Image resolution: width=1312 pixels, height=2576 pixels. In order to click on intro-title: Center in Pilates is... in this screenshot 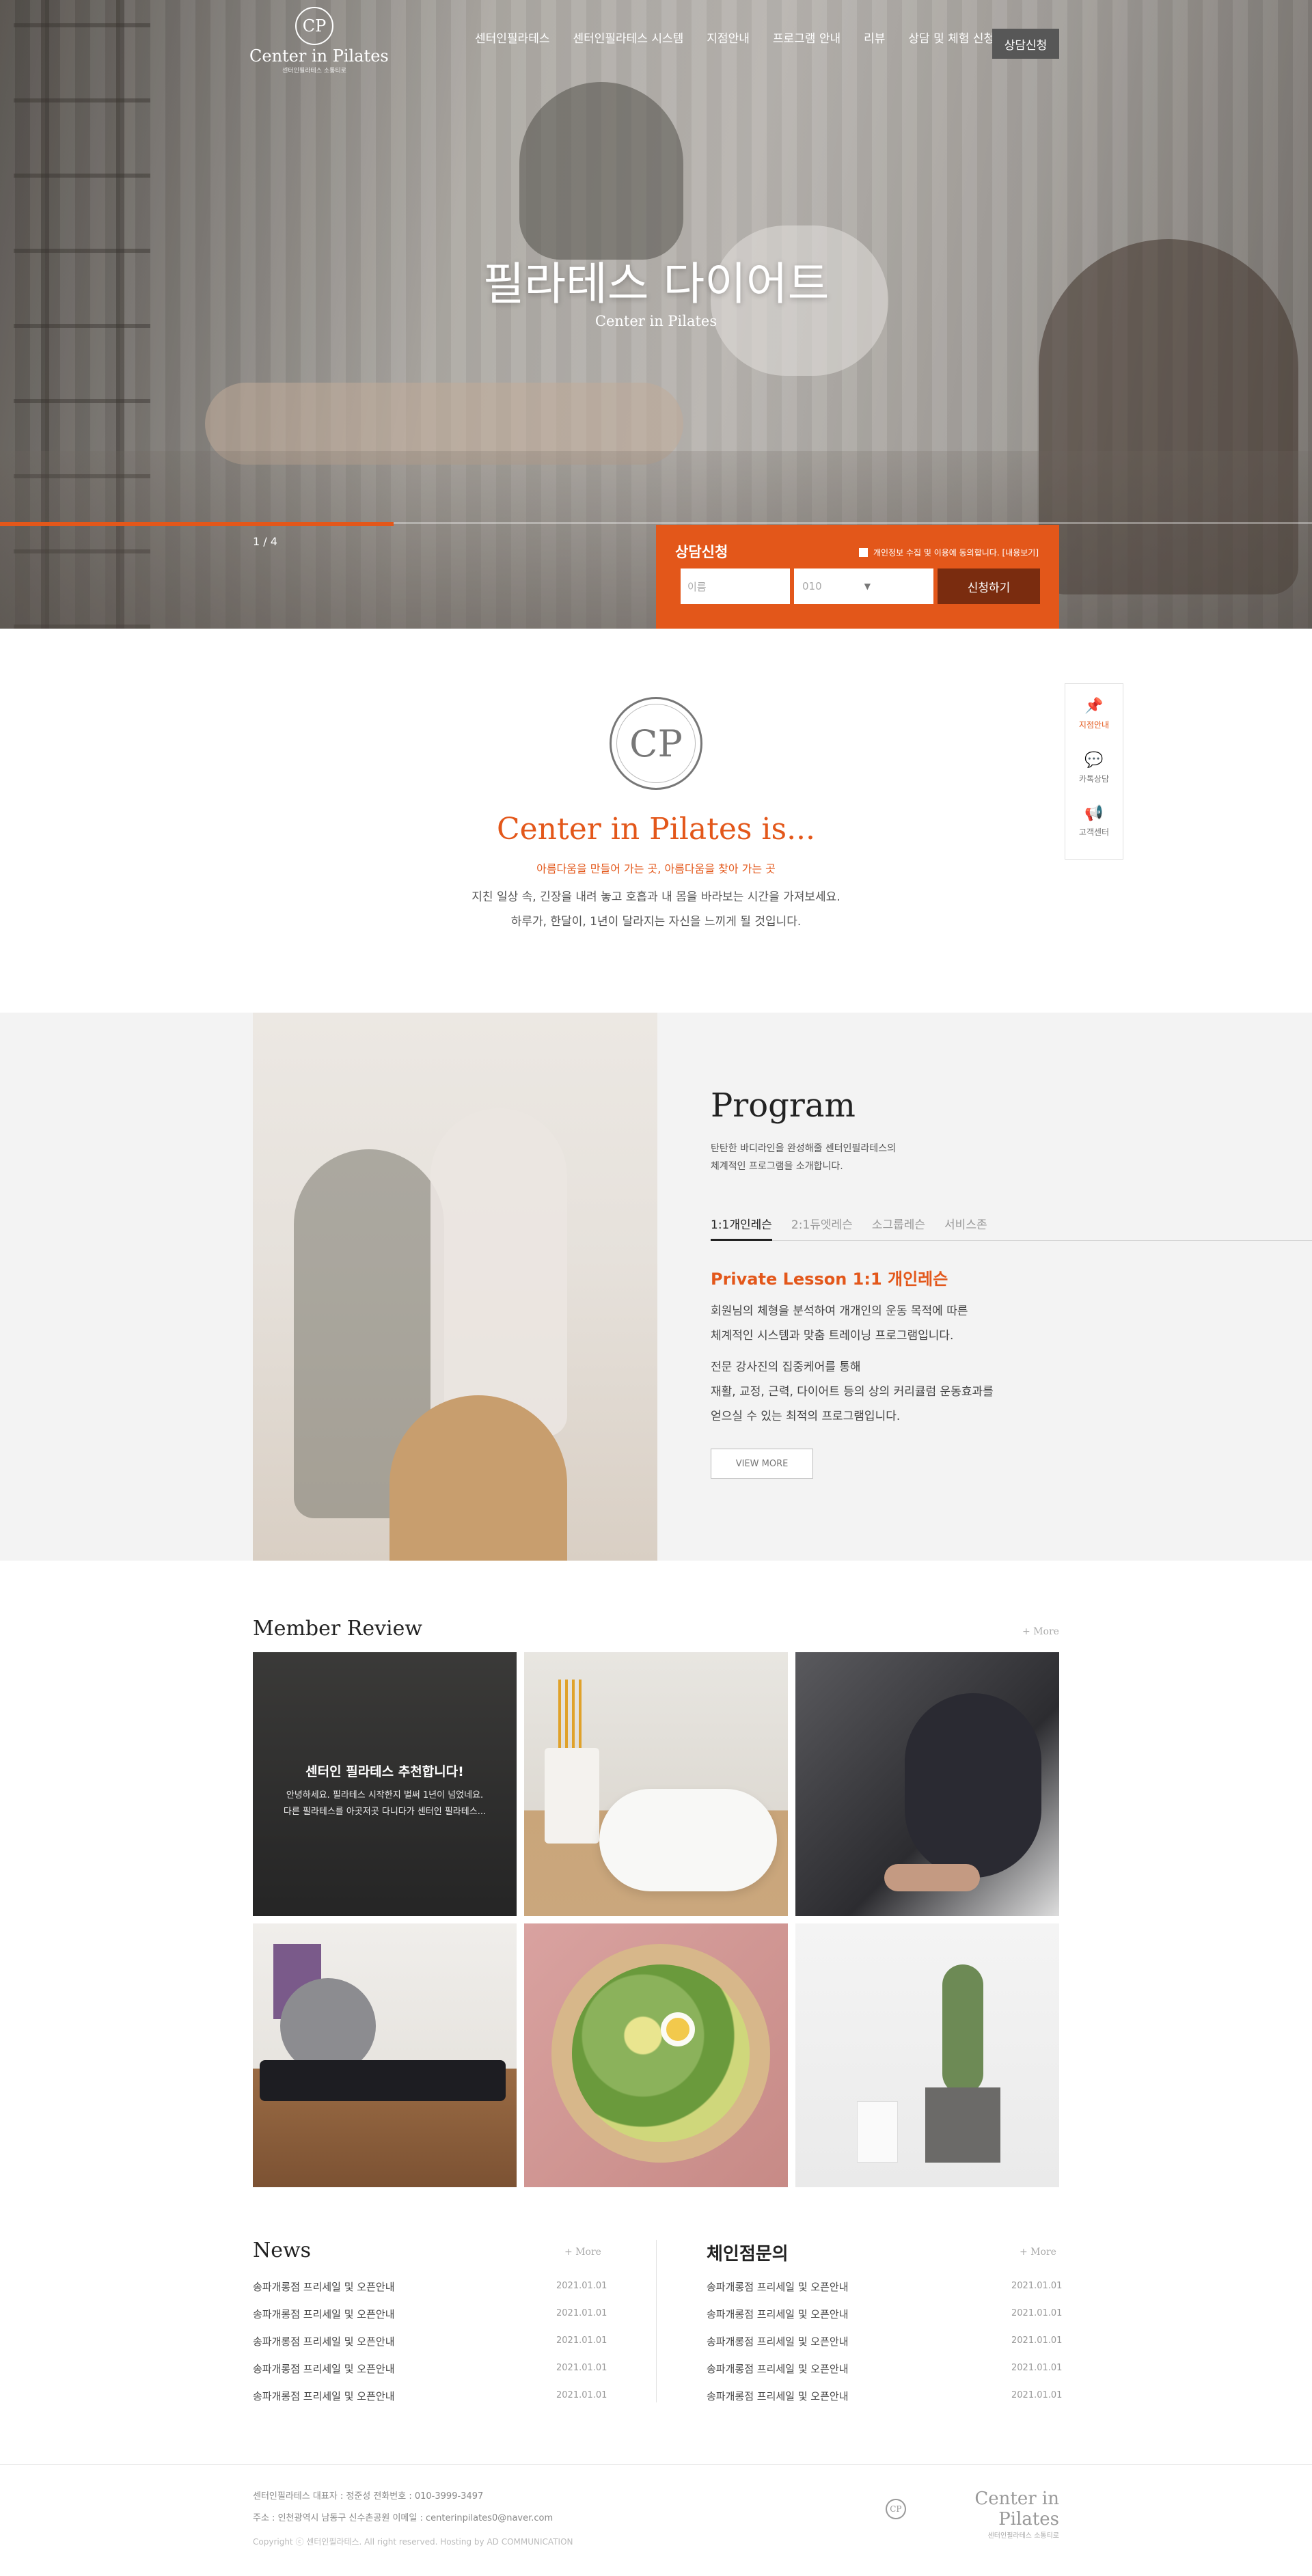, I will do `click(656, 829)`.